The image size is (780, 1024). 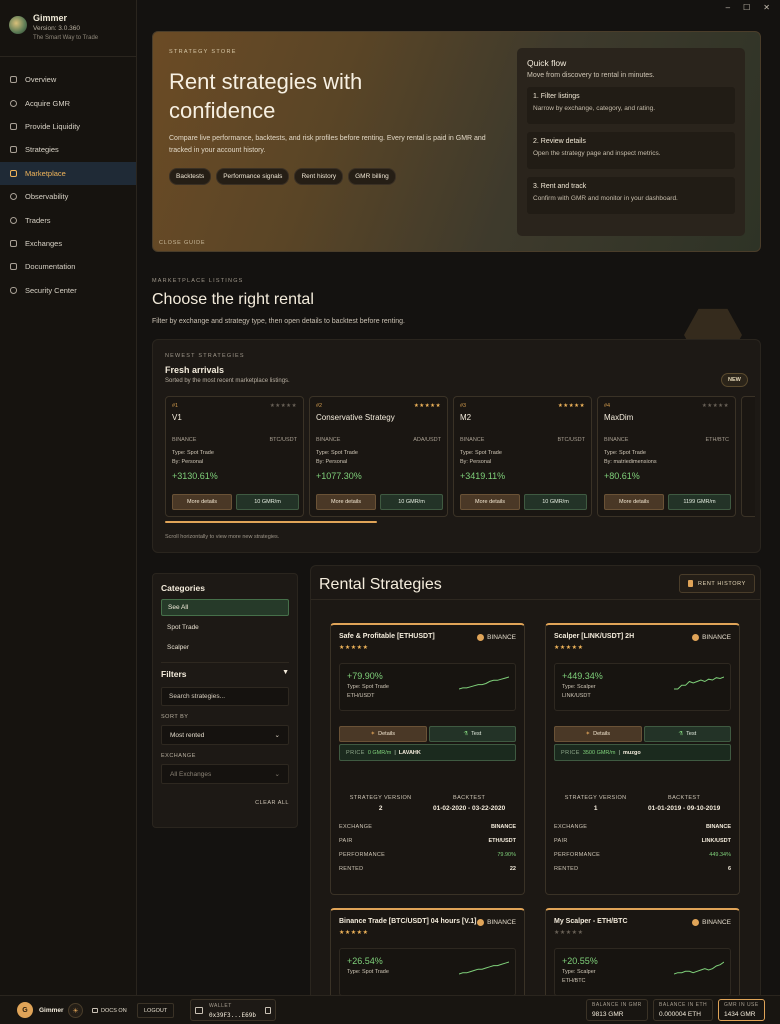 I want to click on sidebar-item-marketplace: Marketplace, so click(x=68, y=173).